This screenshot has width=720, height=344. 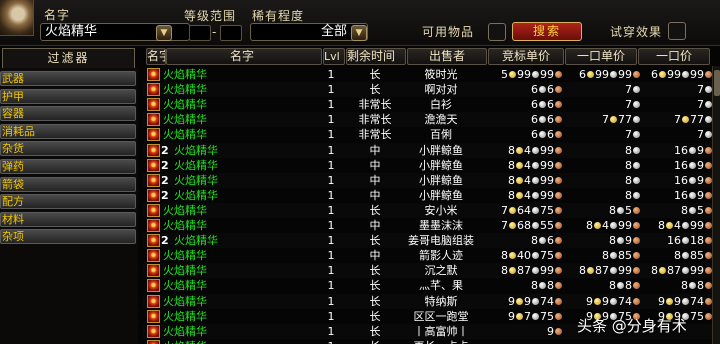 What do you see at coordinates (604, 301) in the screenshot?
I see `unitbo-price: 9 9 74` at bounding box center [604, 301].